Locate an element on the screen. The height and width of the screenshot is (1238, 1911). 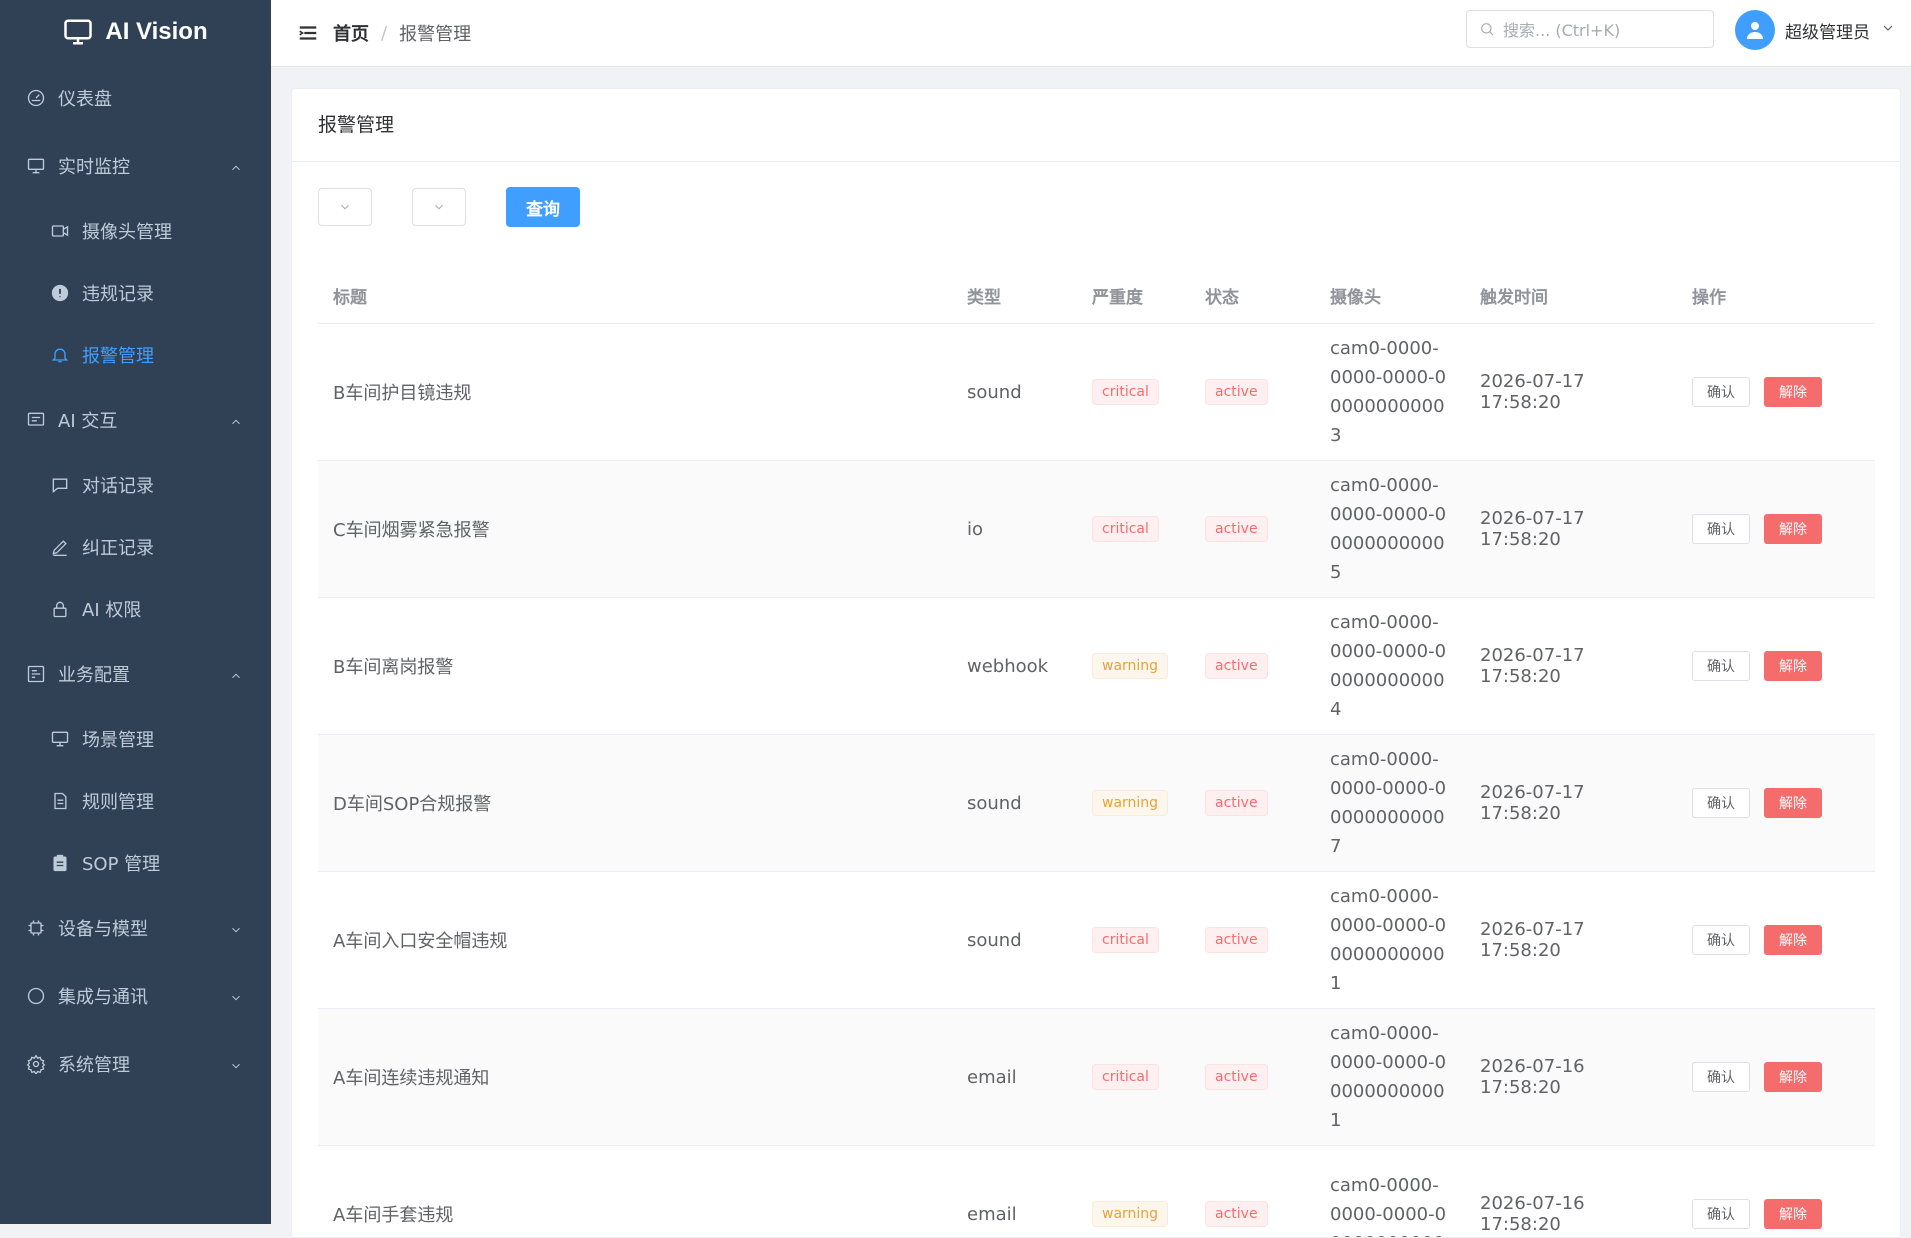
sidebar-item-0: 仪表盘 is located at coordinates (135, 98).